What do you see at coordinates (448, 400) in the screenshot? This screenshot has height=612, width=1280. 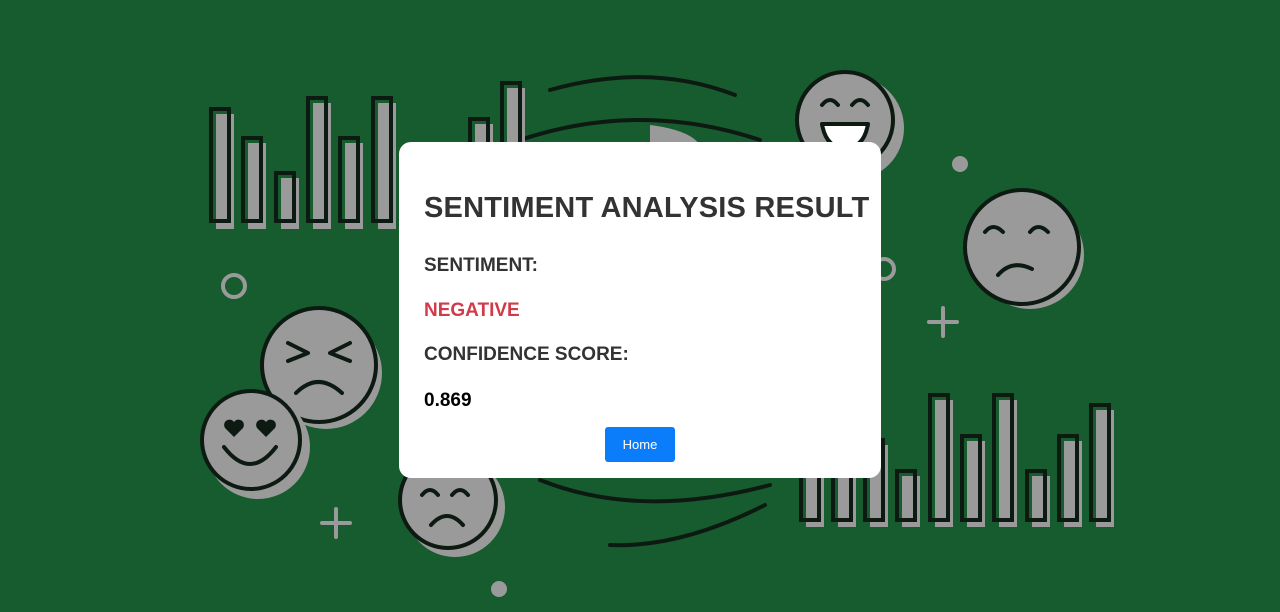 I see `confidence-value: 0.869` at bounding box center [448, 400].